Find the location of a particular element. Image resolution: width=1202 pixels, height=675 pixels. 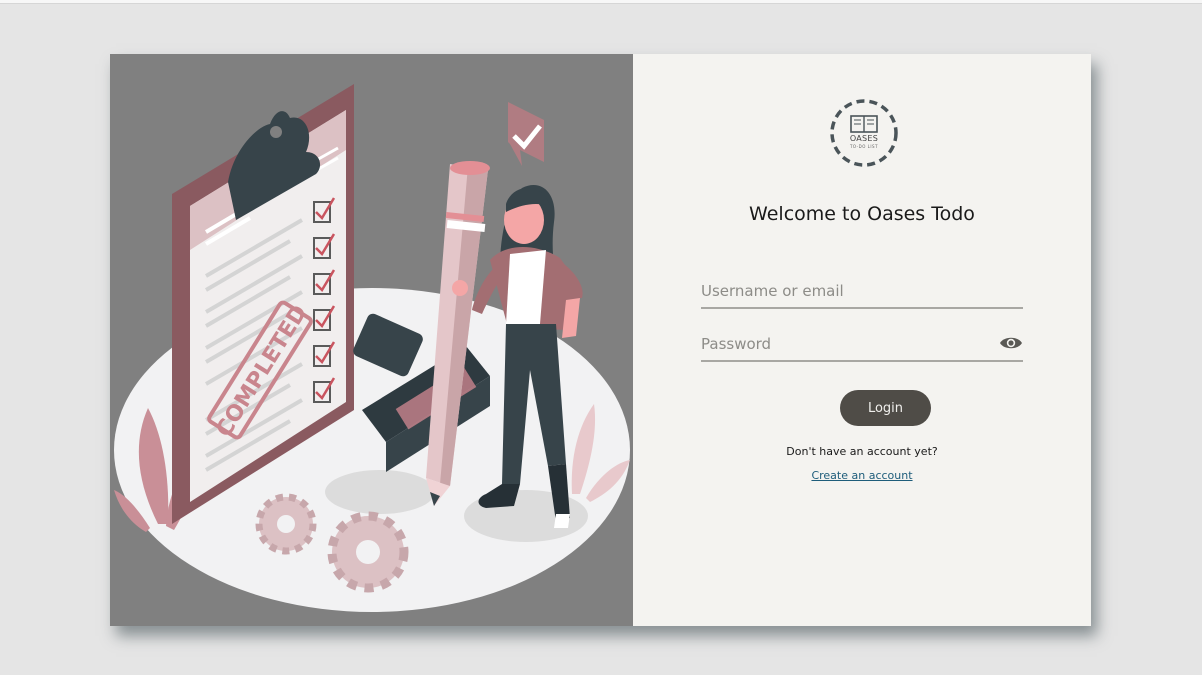

page-title: Welcome to Oases Todo is located at coordinates (862, 214).